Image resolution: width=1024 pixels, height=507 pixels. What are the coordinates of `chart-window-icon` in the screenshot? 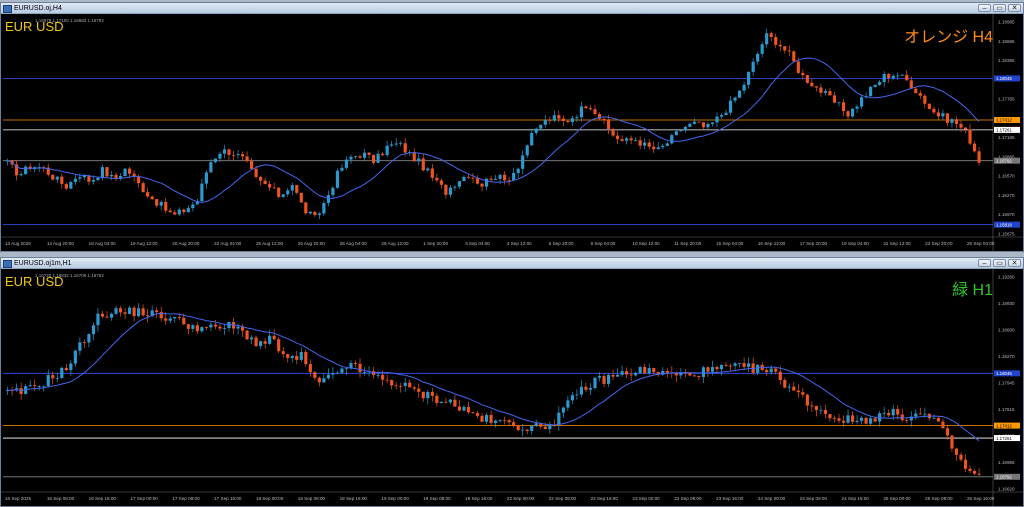 It's located at (7, 264).